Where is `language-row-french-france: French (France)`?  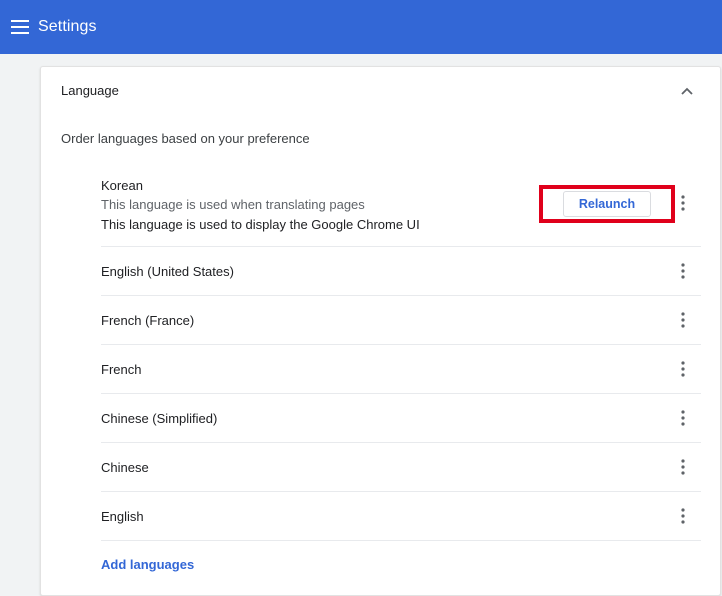
language-row-french-france: French (France) is located at coordinates (401, 320).